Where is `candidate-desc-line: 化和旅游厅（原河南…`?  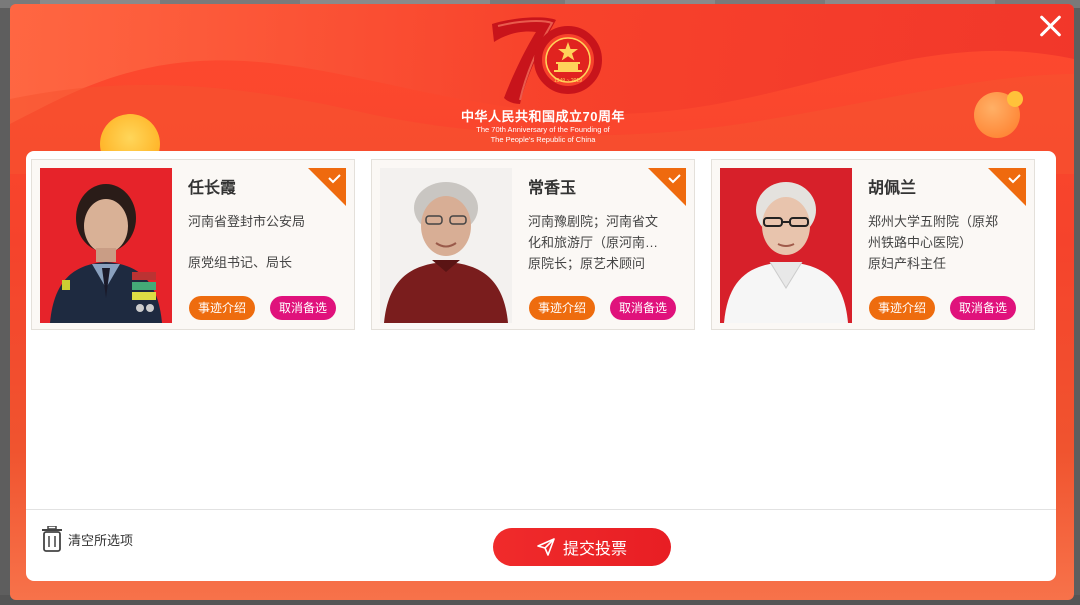
candidate-desc-line: 化和旅游厅（原河南… is located at coordinates (593, 242).